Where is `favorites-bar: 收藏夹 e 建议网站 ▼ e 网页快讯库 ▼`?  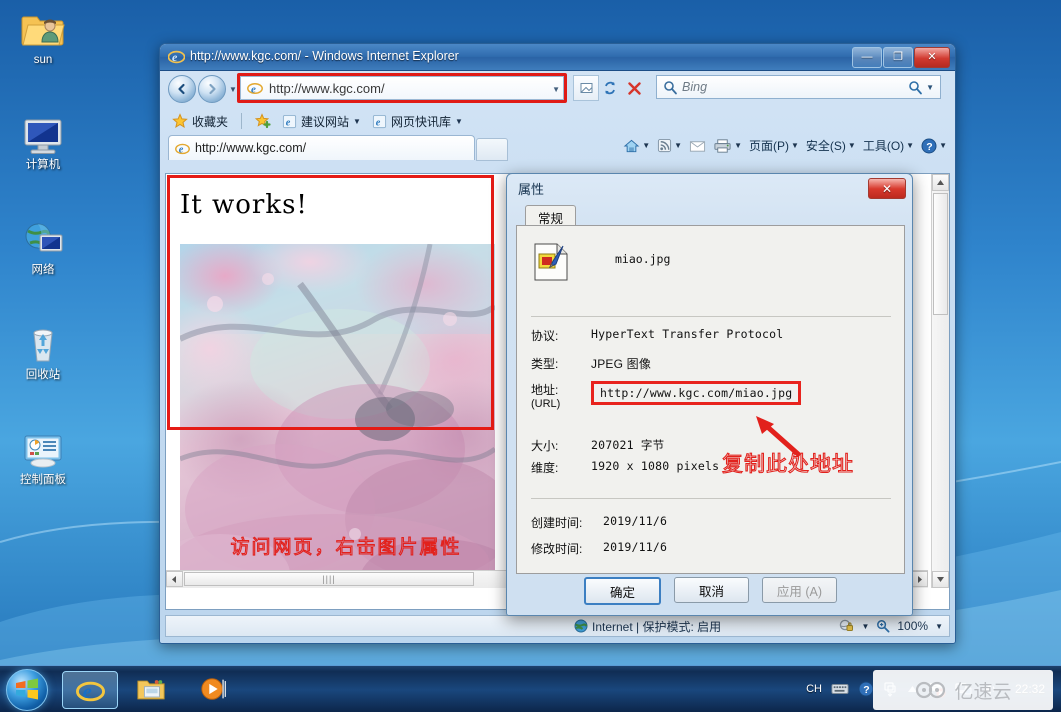 favorites-bar: 收藏夹 e 建议网站 ▼ e 网页快讯库 ▼ is located at coordinates (557, 121).